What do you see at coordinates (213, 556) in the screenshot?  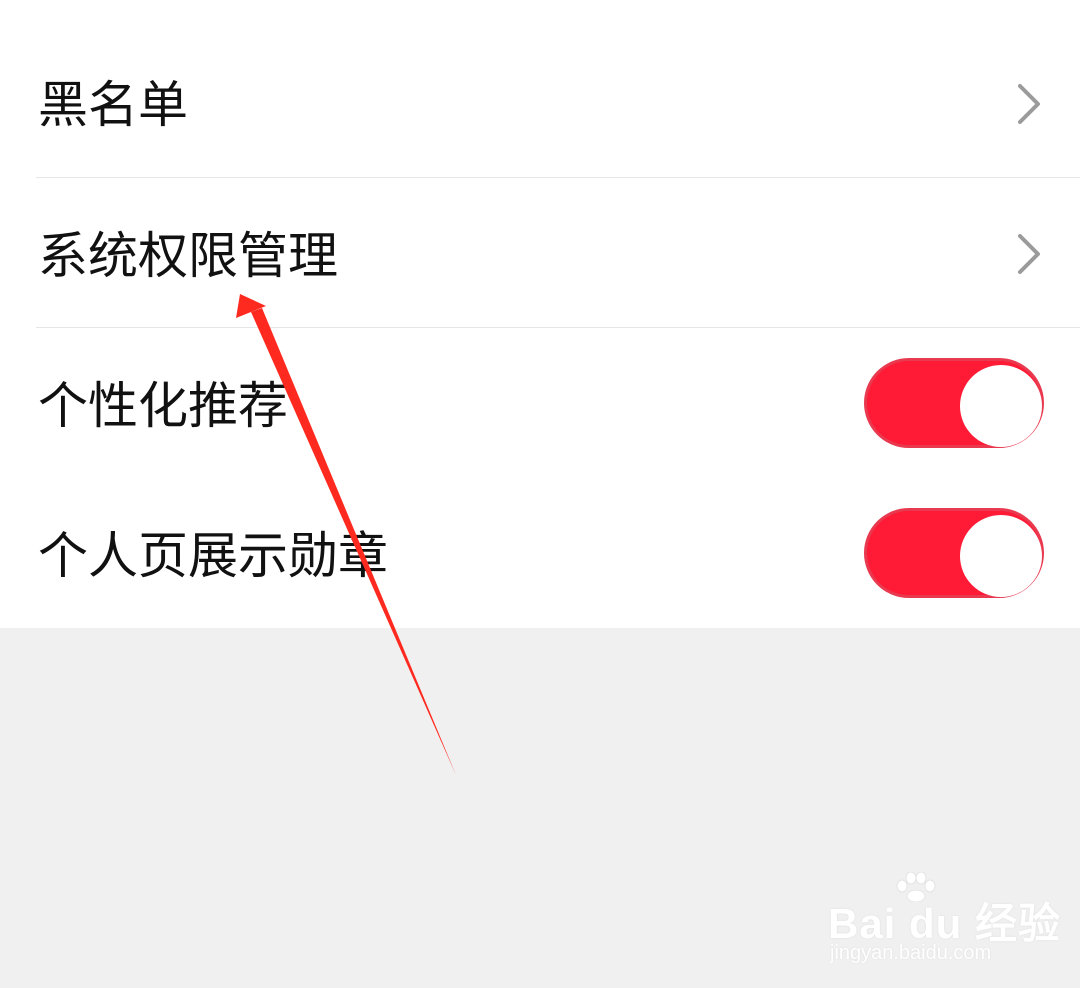 I see `settings-row-label: 个人页展示勋章` at bounding box center [213, 556].